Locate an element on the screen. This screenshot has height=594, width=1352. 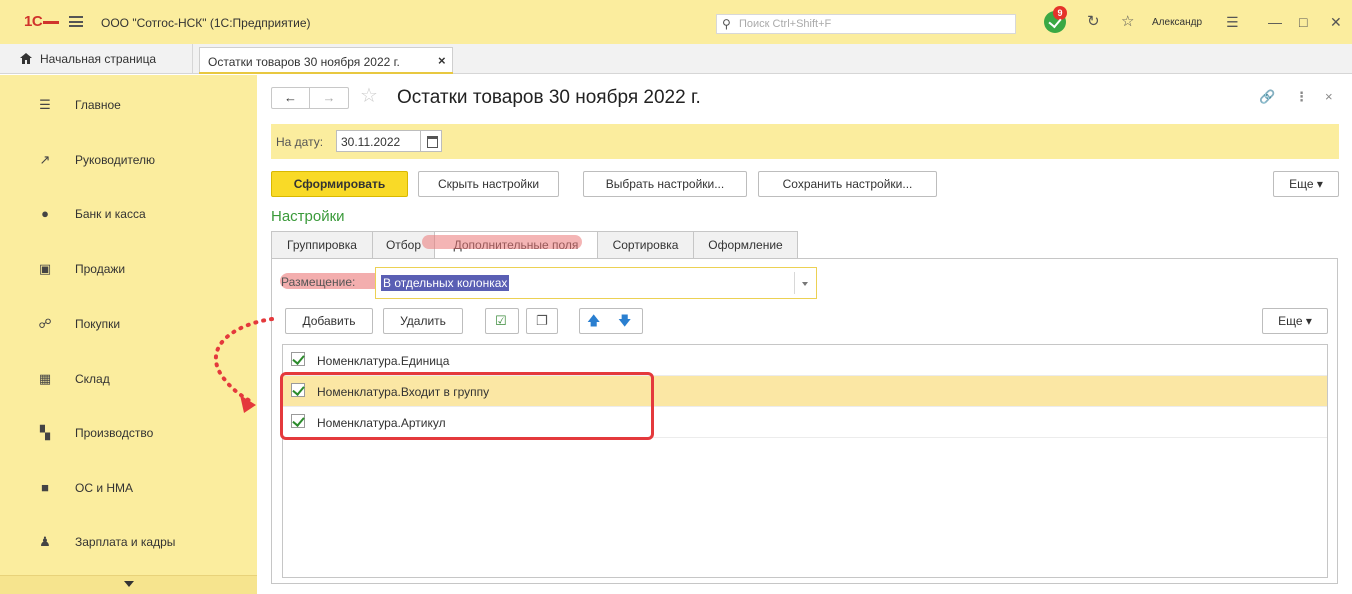
sidebar-item-label: Склад is located at coordinates (92, 379).